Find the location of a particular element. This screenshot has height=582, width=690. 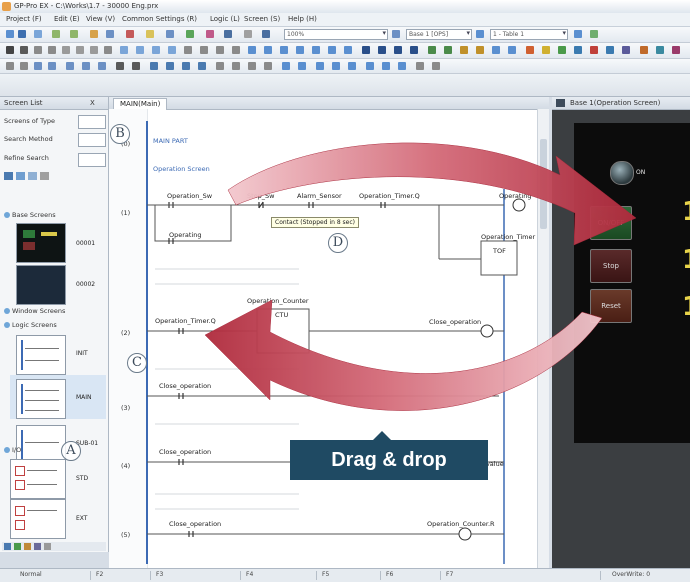

screen-type-dropdown is located at coordinates (92, 122).